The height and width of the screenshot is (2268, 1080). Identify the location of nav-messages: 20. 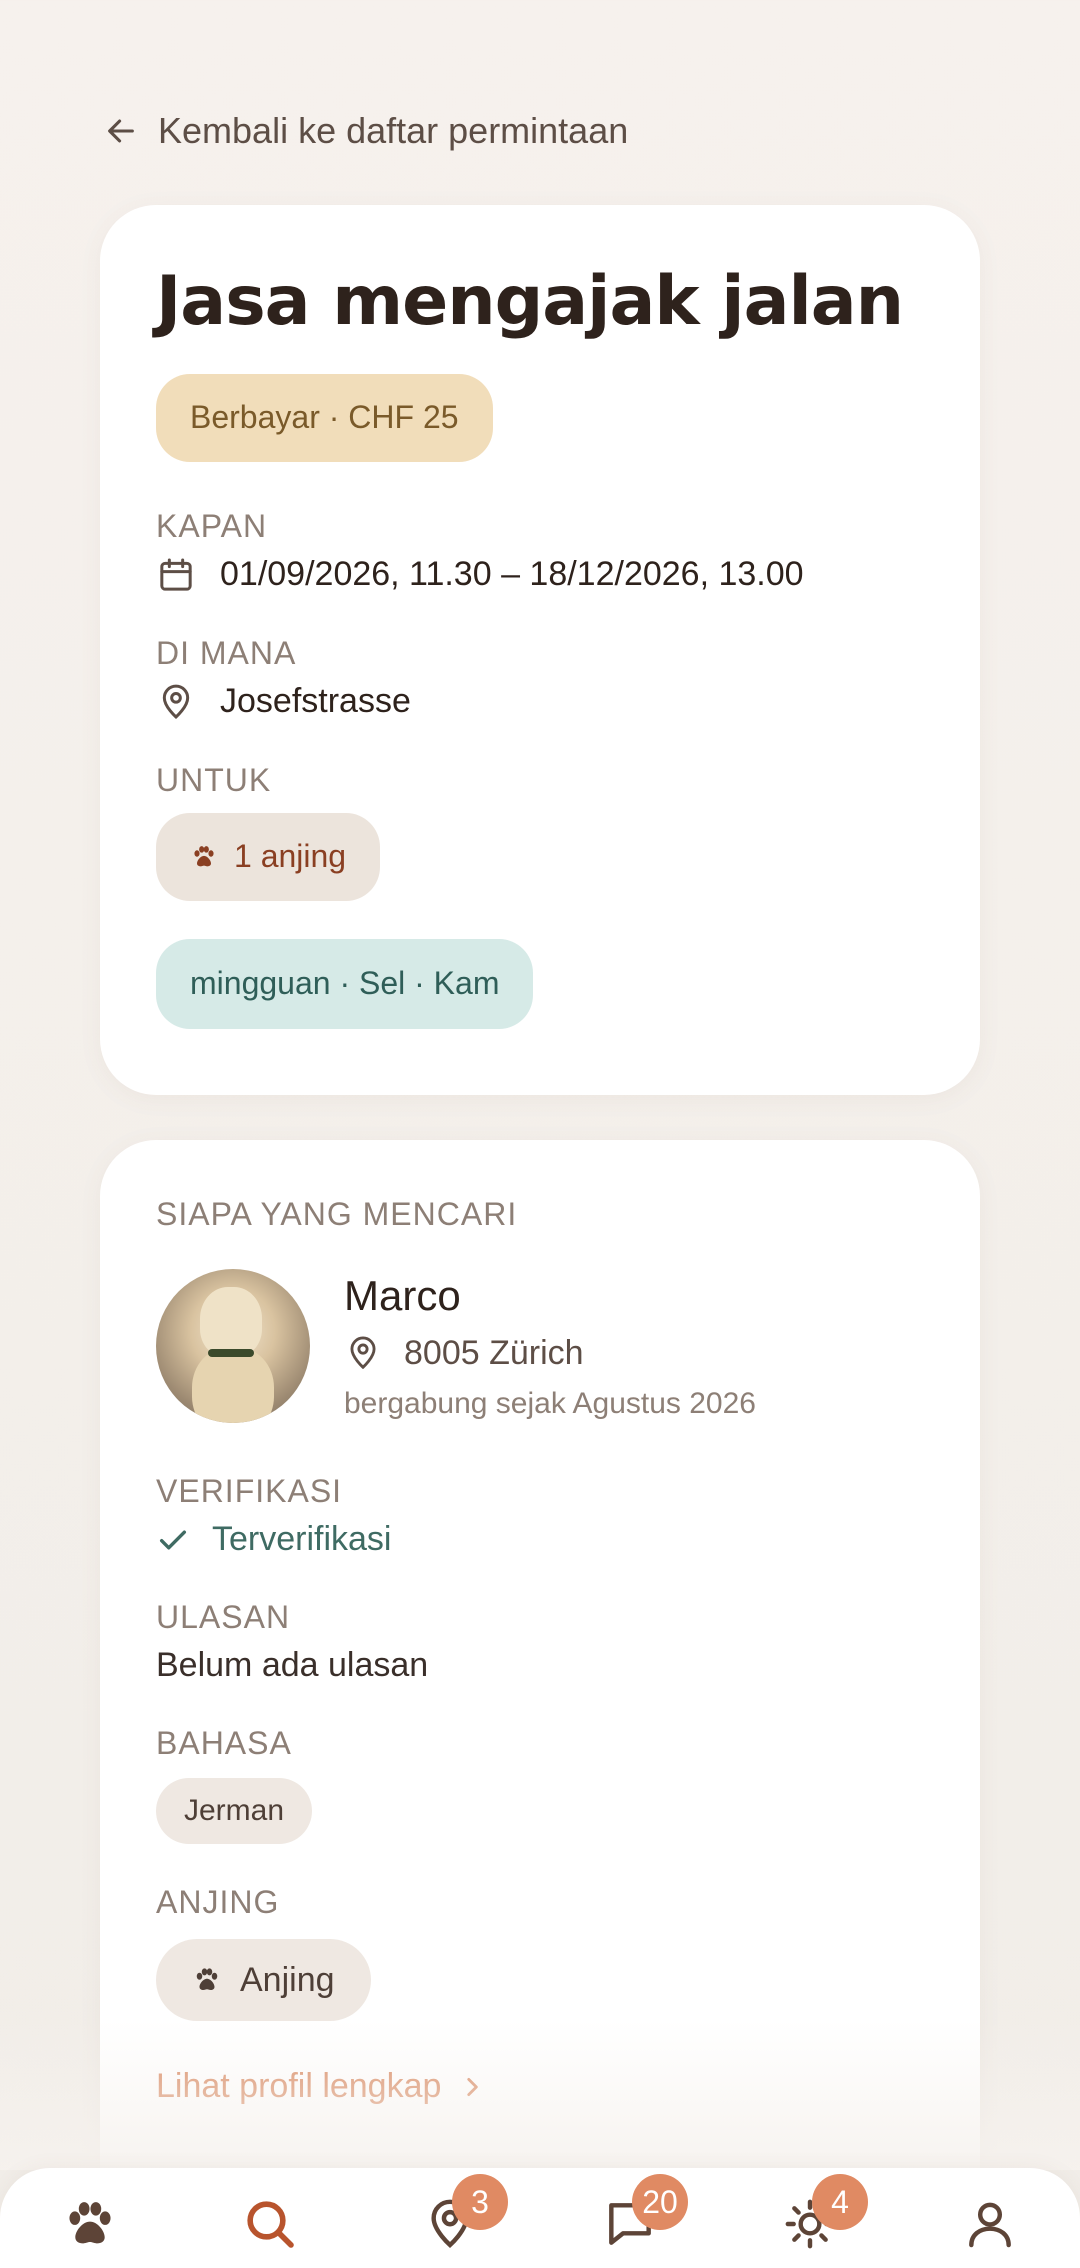
(639, 2221).